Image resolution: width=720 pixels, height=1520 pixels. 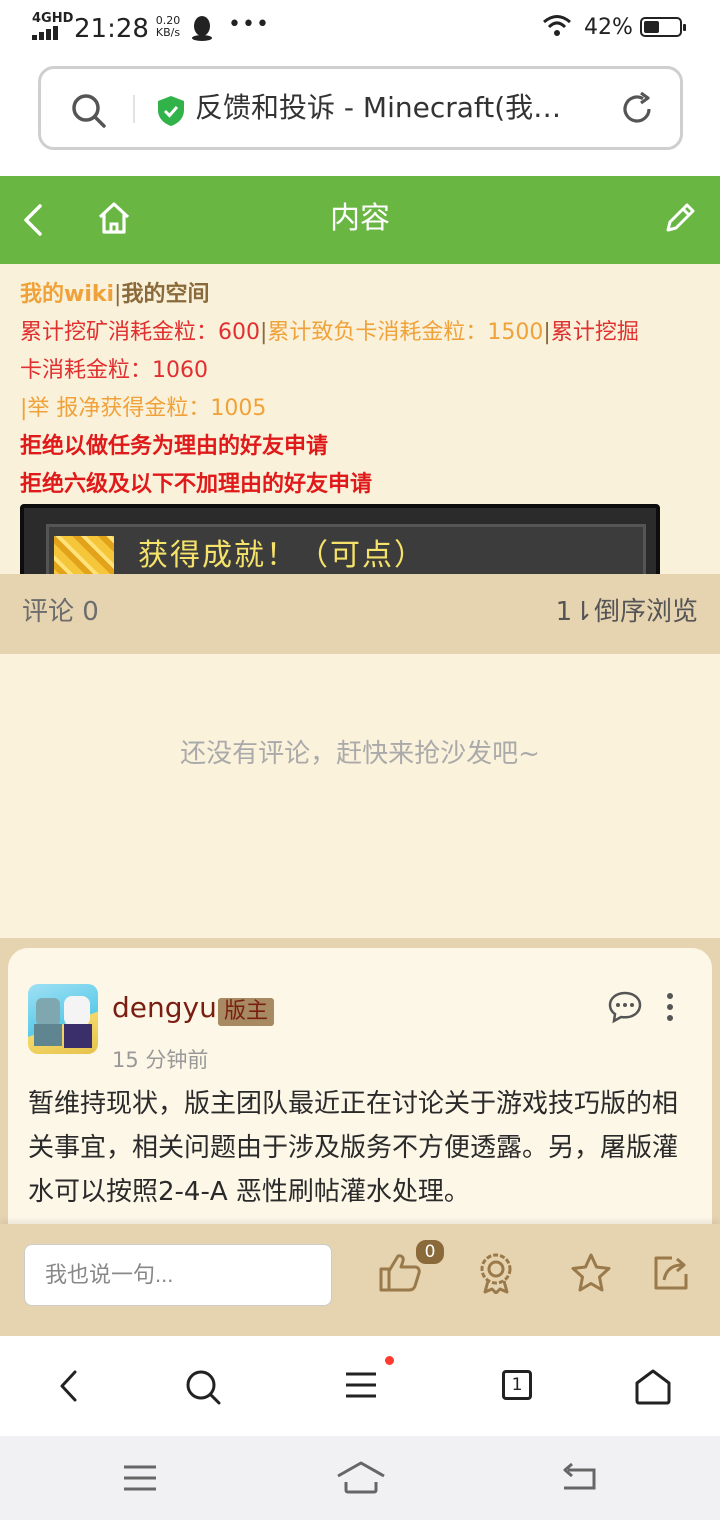 I want to click on secure-shield-icon, so click(x=171, y=111).